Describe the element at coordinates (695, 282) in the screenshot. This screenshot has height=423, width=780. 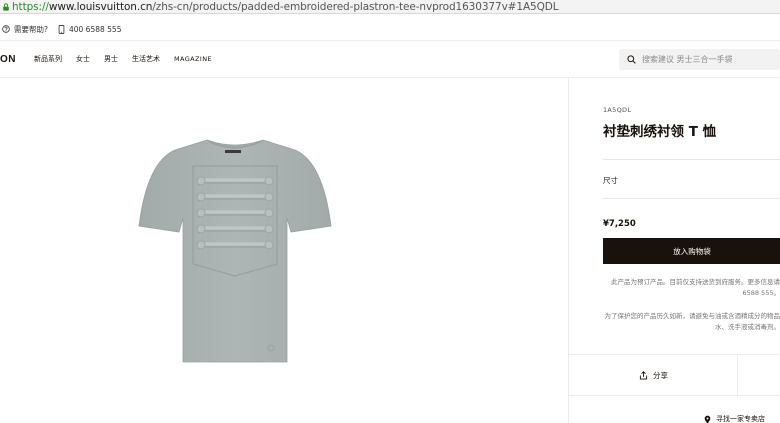
I see `preorder-note-line1: 此产品为预订产品。目前仅支持送货到府服务。更多信息请` at that location.